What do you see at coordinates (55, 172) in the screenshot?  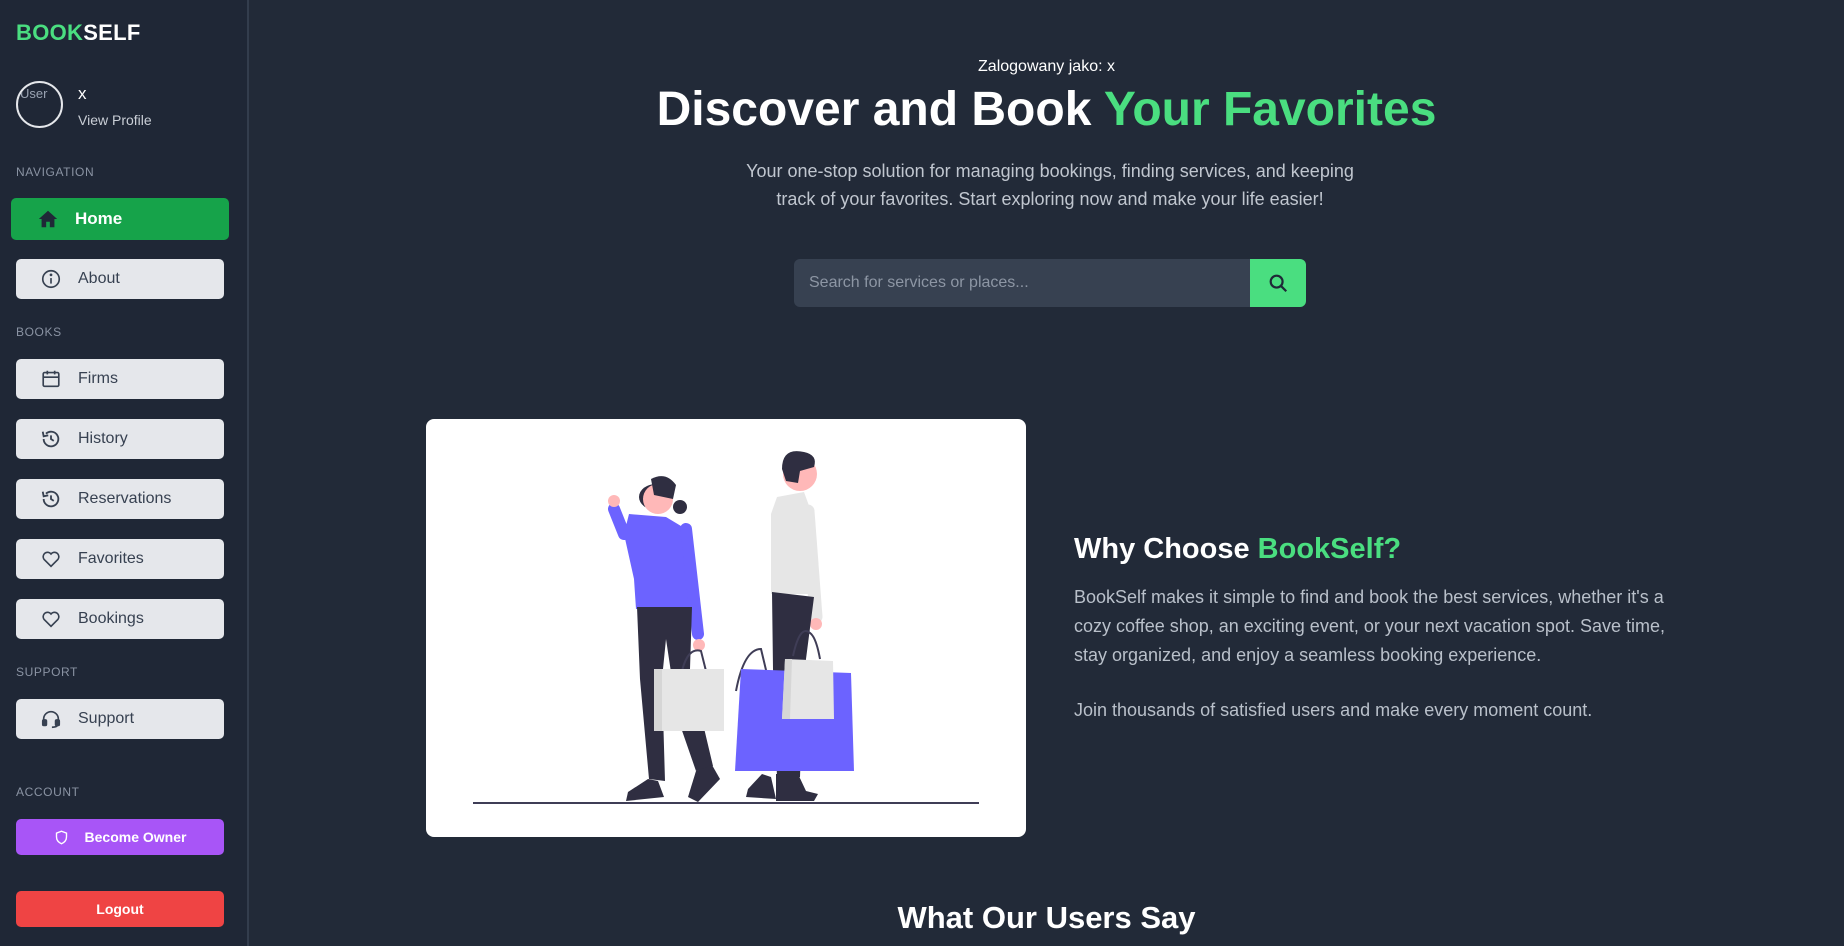 I see `navigation-heading: NAVIGATION` at bounding box center [55, 172].